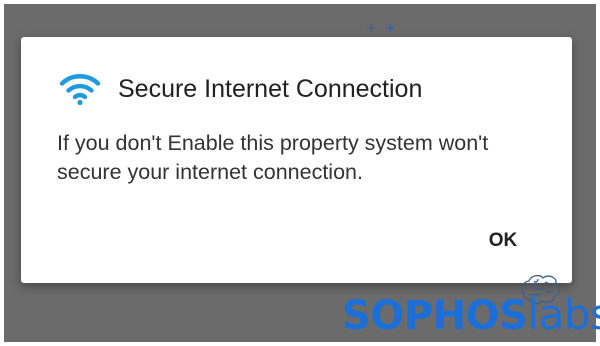 The image size is (600, 346). I want to click on dialog-header: Secure Internet Connection, so click(240, 89).